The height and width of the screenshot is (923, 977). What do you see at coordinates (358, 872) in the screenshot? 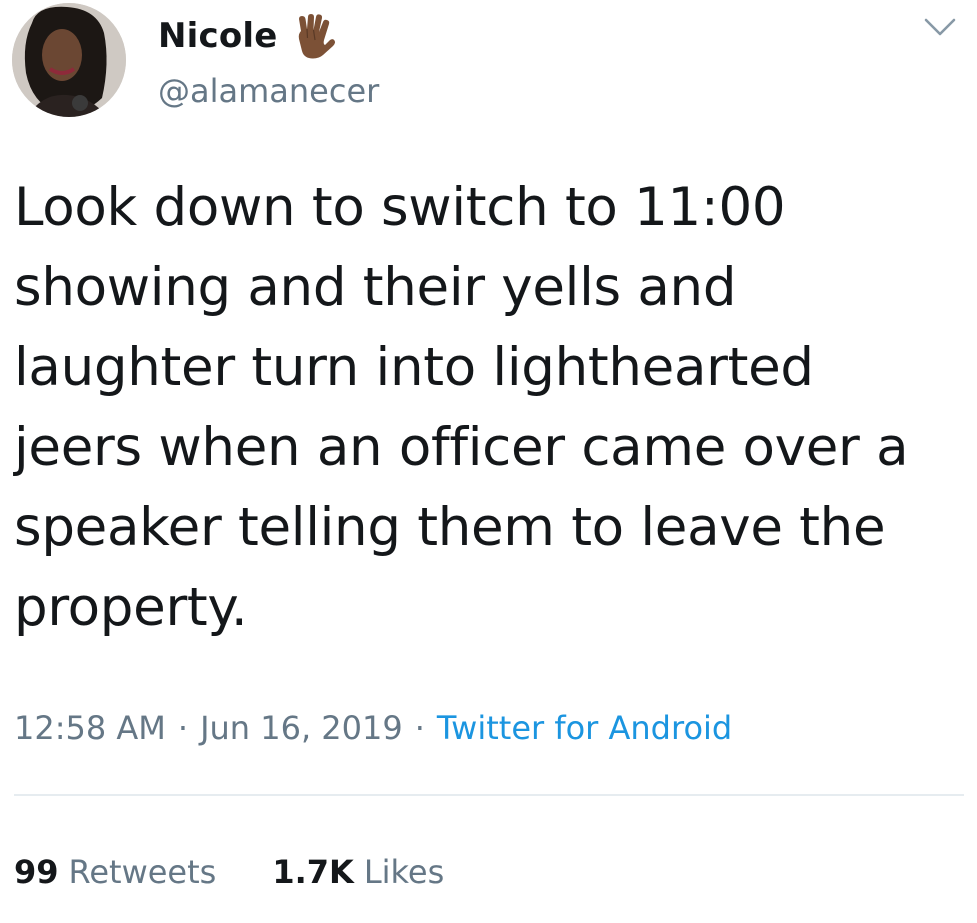
I see `likes-stat: 1.7K Likes` at bounding box center [358, 872].